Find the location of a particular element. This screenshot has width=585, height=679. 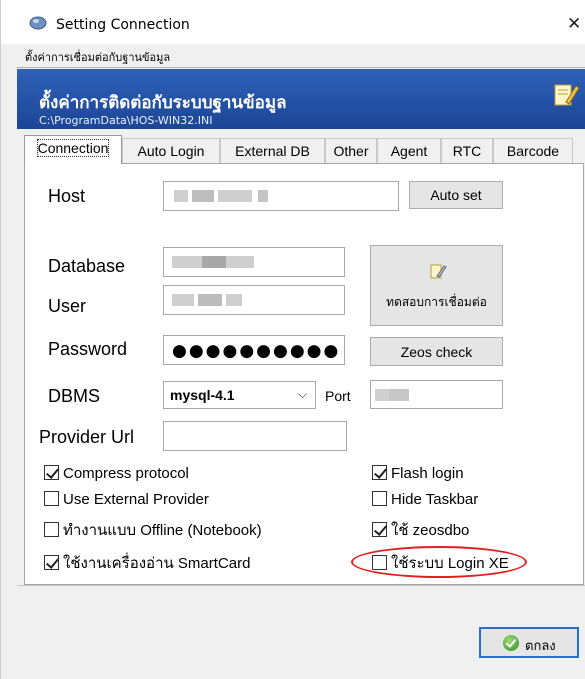

window-caption: ตั้งค่าการเชื่อมต่อกับฐานข้อมูล is located at coordinates (301, 56).